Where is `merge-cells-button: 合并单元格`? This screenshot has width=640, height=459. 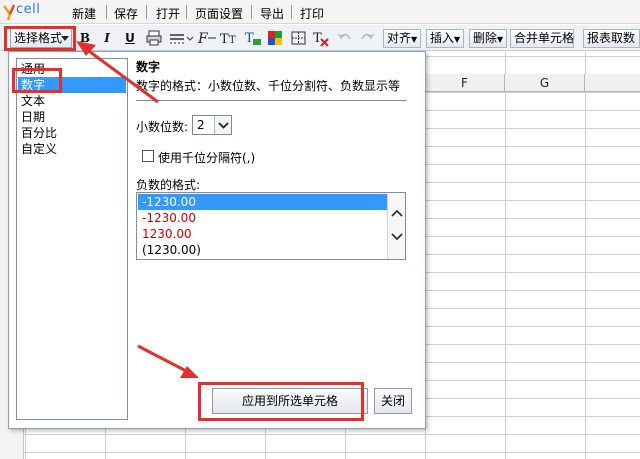
merge-cells-button: 合并单元格 is located at coordinates (542, 38).